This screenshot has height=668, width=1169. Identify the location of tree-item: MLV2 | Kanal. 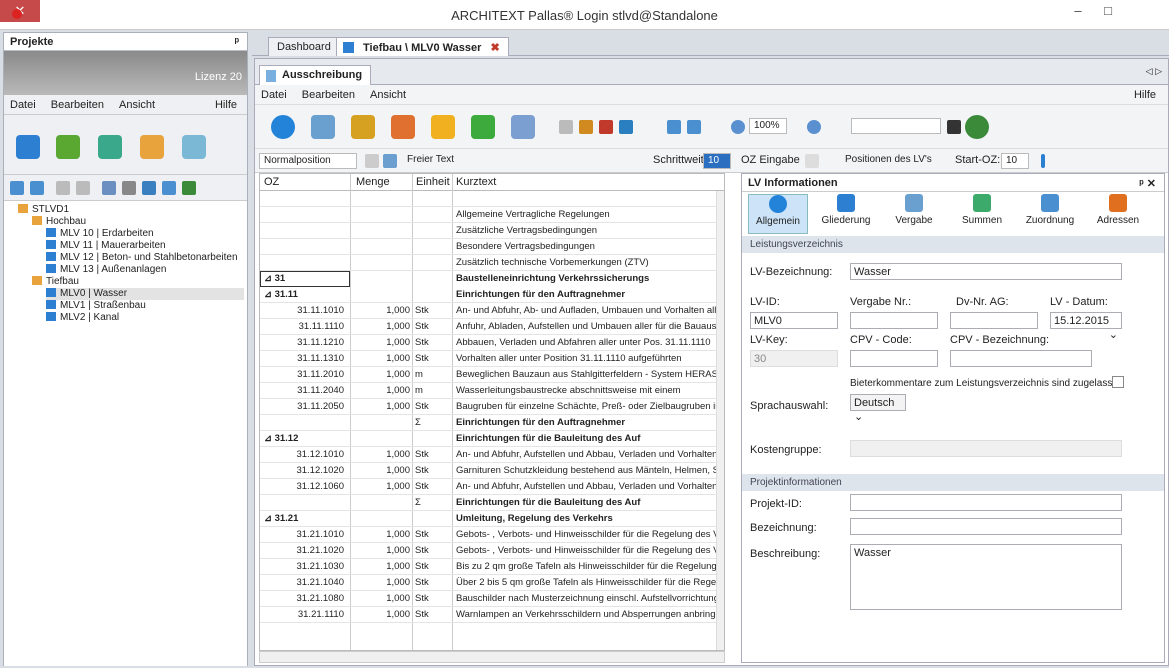
(82, 318).